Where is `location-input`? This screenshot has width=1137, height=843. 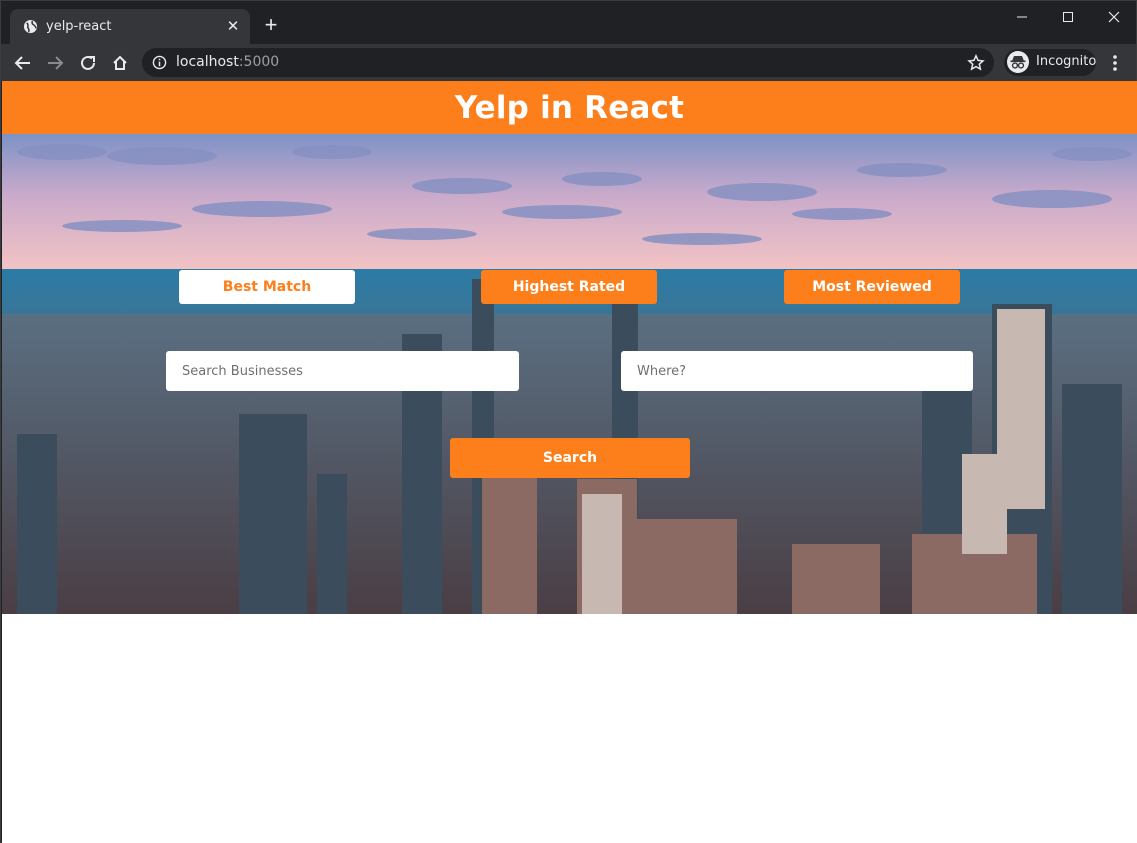
location-input is located at coordinates (797, 371).